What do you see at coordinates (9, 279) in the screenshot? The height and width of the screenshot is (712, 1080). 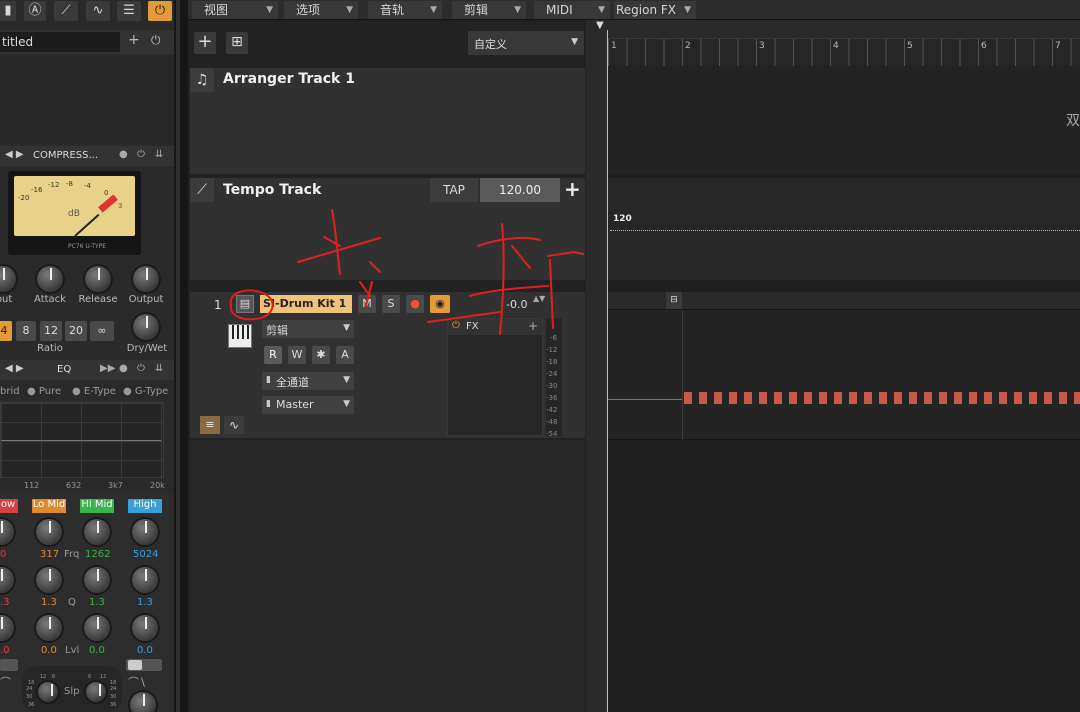 I see `input-knob` at bounding box center [9, 279].